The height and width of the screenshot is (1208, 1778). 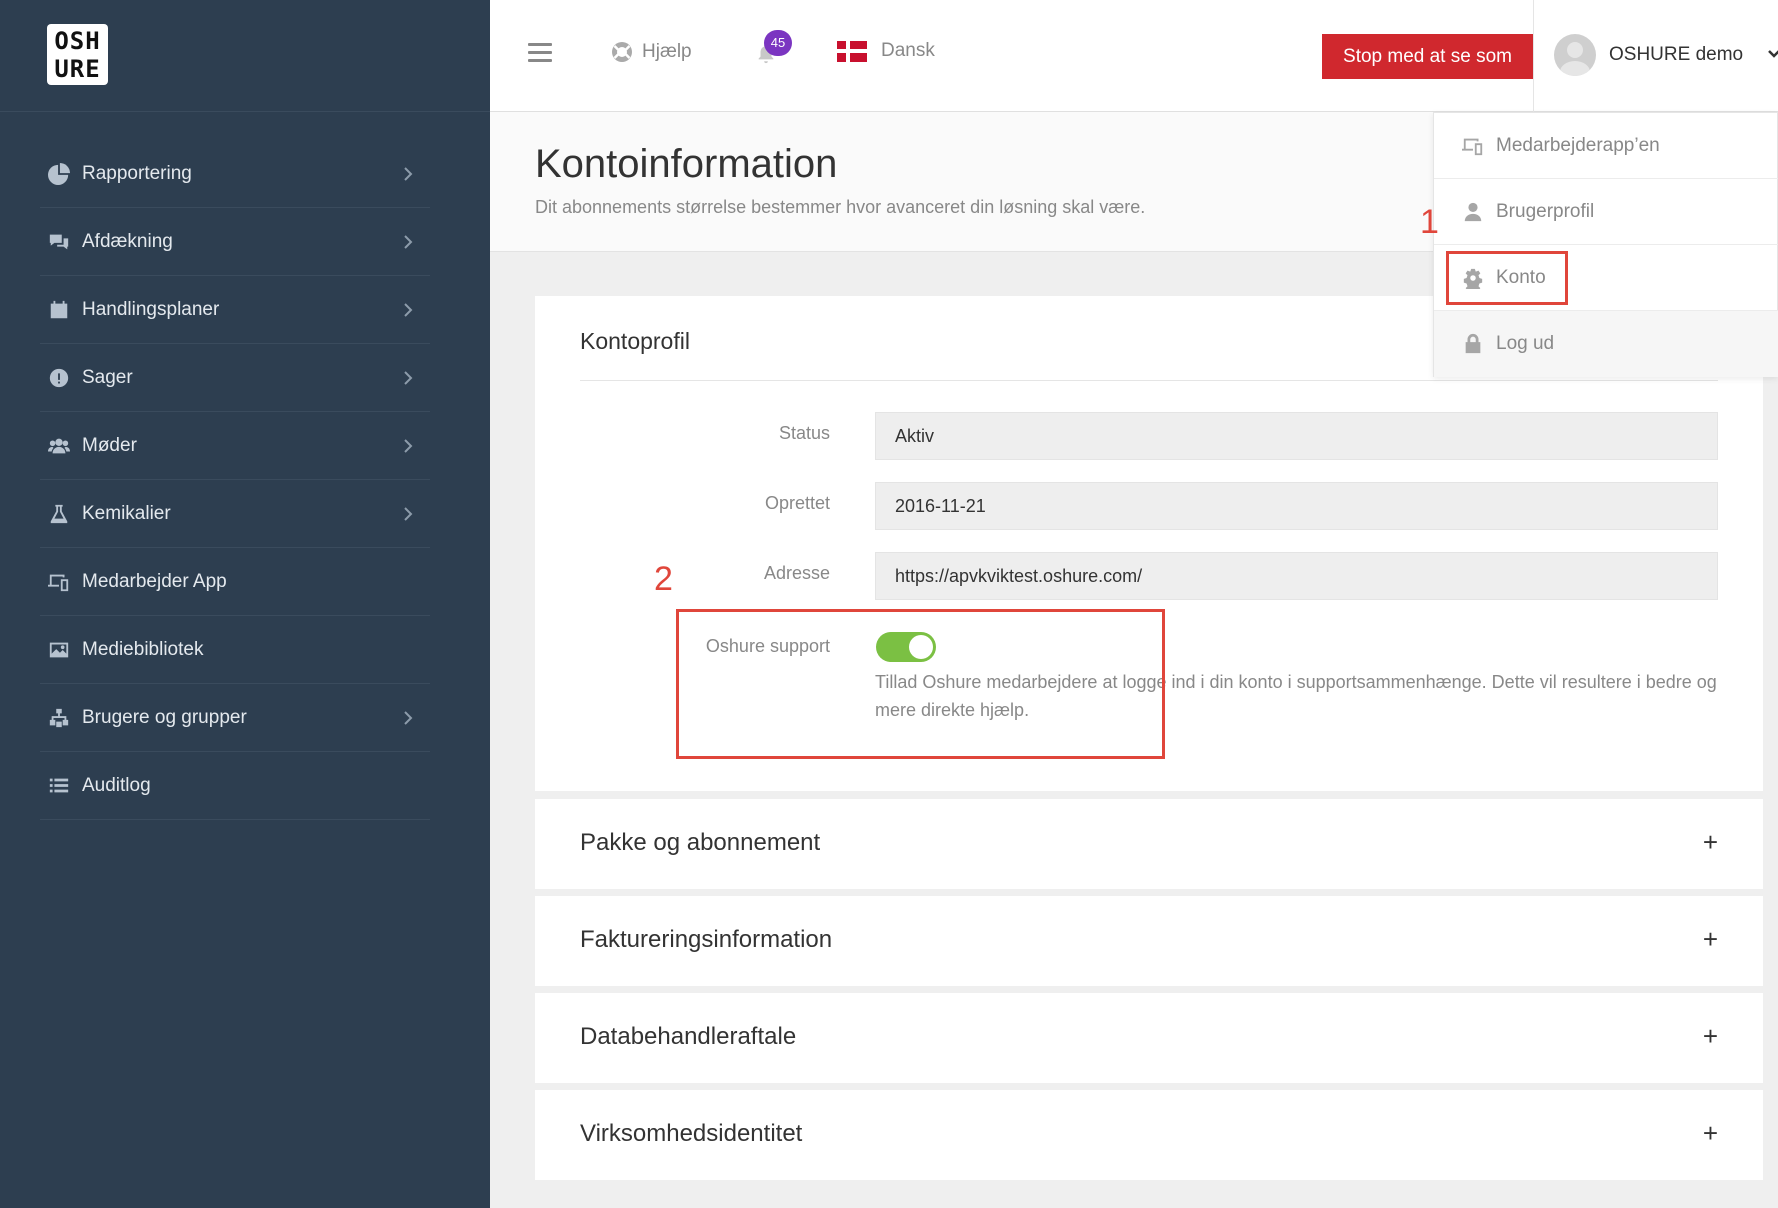 I want to click on sidebar-item-rapportering: Rapportering, so click(x=235, y=174).